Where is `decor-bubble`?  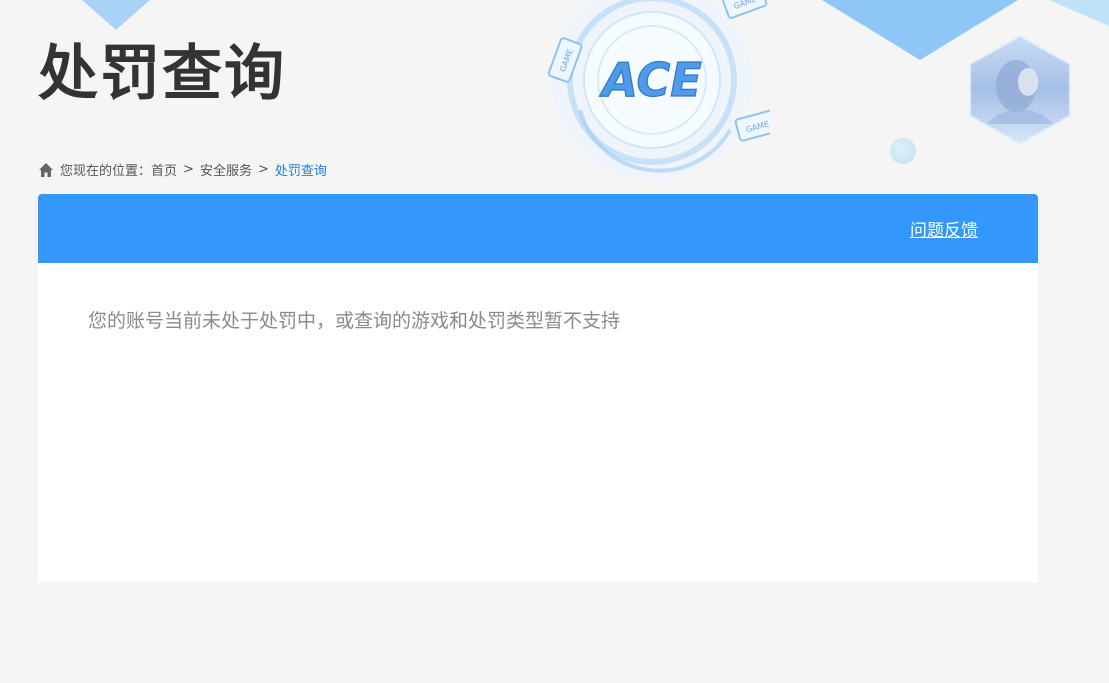 decor-bubble is located at coordinates (903, 151).